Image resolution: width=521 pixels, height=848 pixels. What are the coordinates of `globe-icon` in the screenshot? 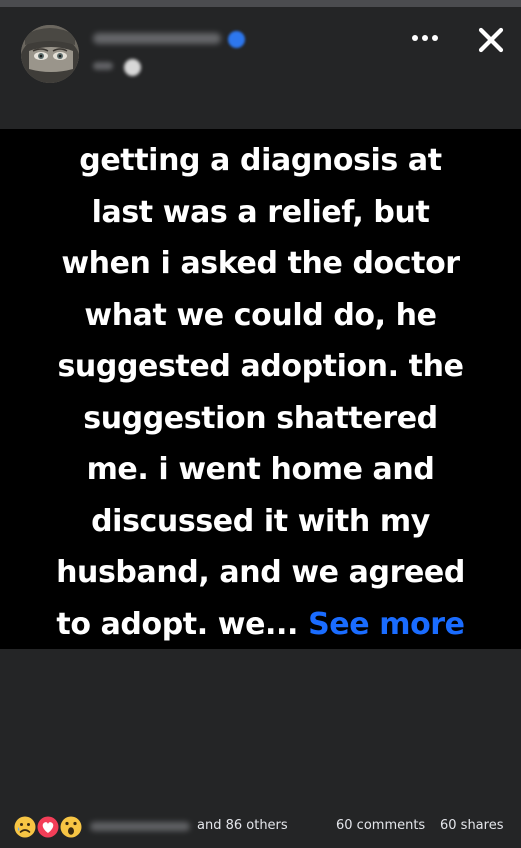 It's located at (132, 67).